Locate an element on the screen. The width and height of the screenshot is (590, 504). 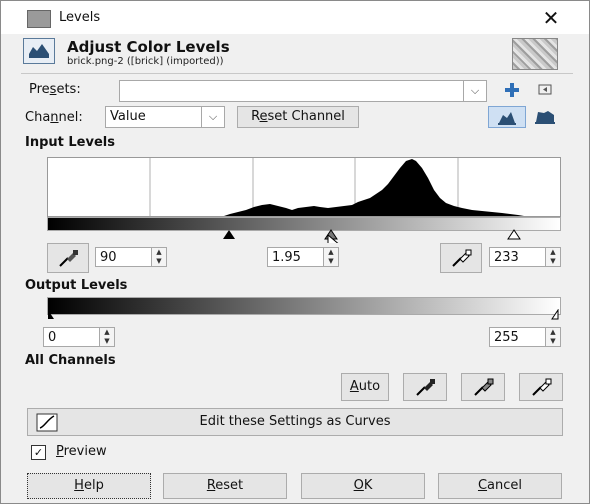
app-icon is located at coordinates (39, 19).